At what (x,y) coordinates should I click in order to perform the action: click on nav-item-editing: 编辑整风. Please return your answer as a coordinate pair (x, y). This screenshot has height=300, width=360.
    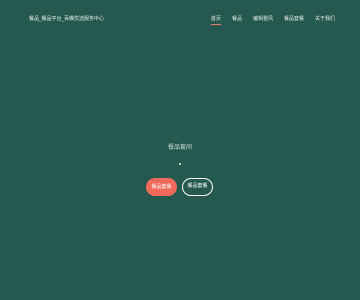
    Looking at the image, I should click on (263, 19).